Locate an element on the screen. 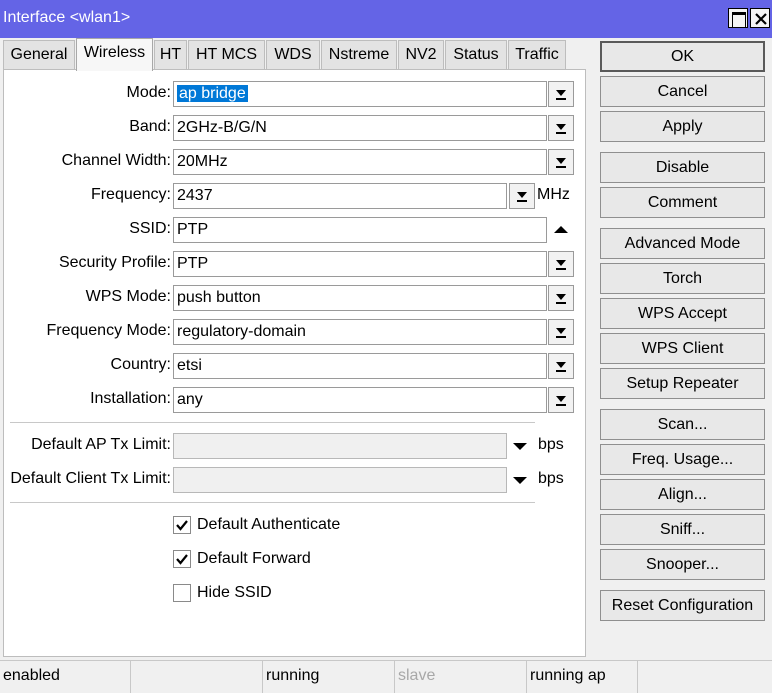  country-row: Country: etsi is located at coordinates (295, 366).